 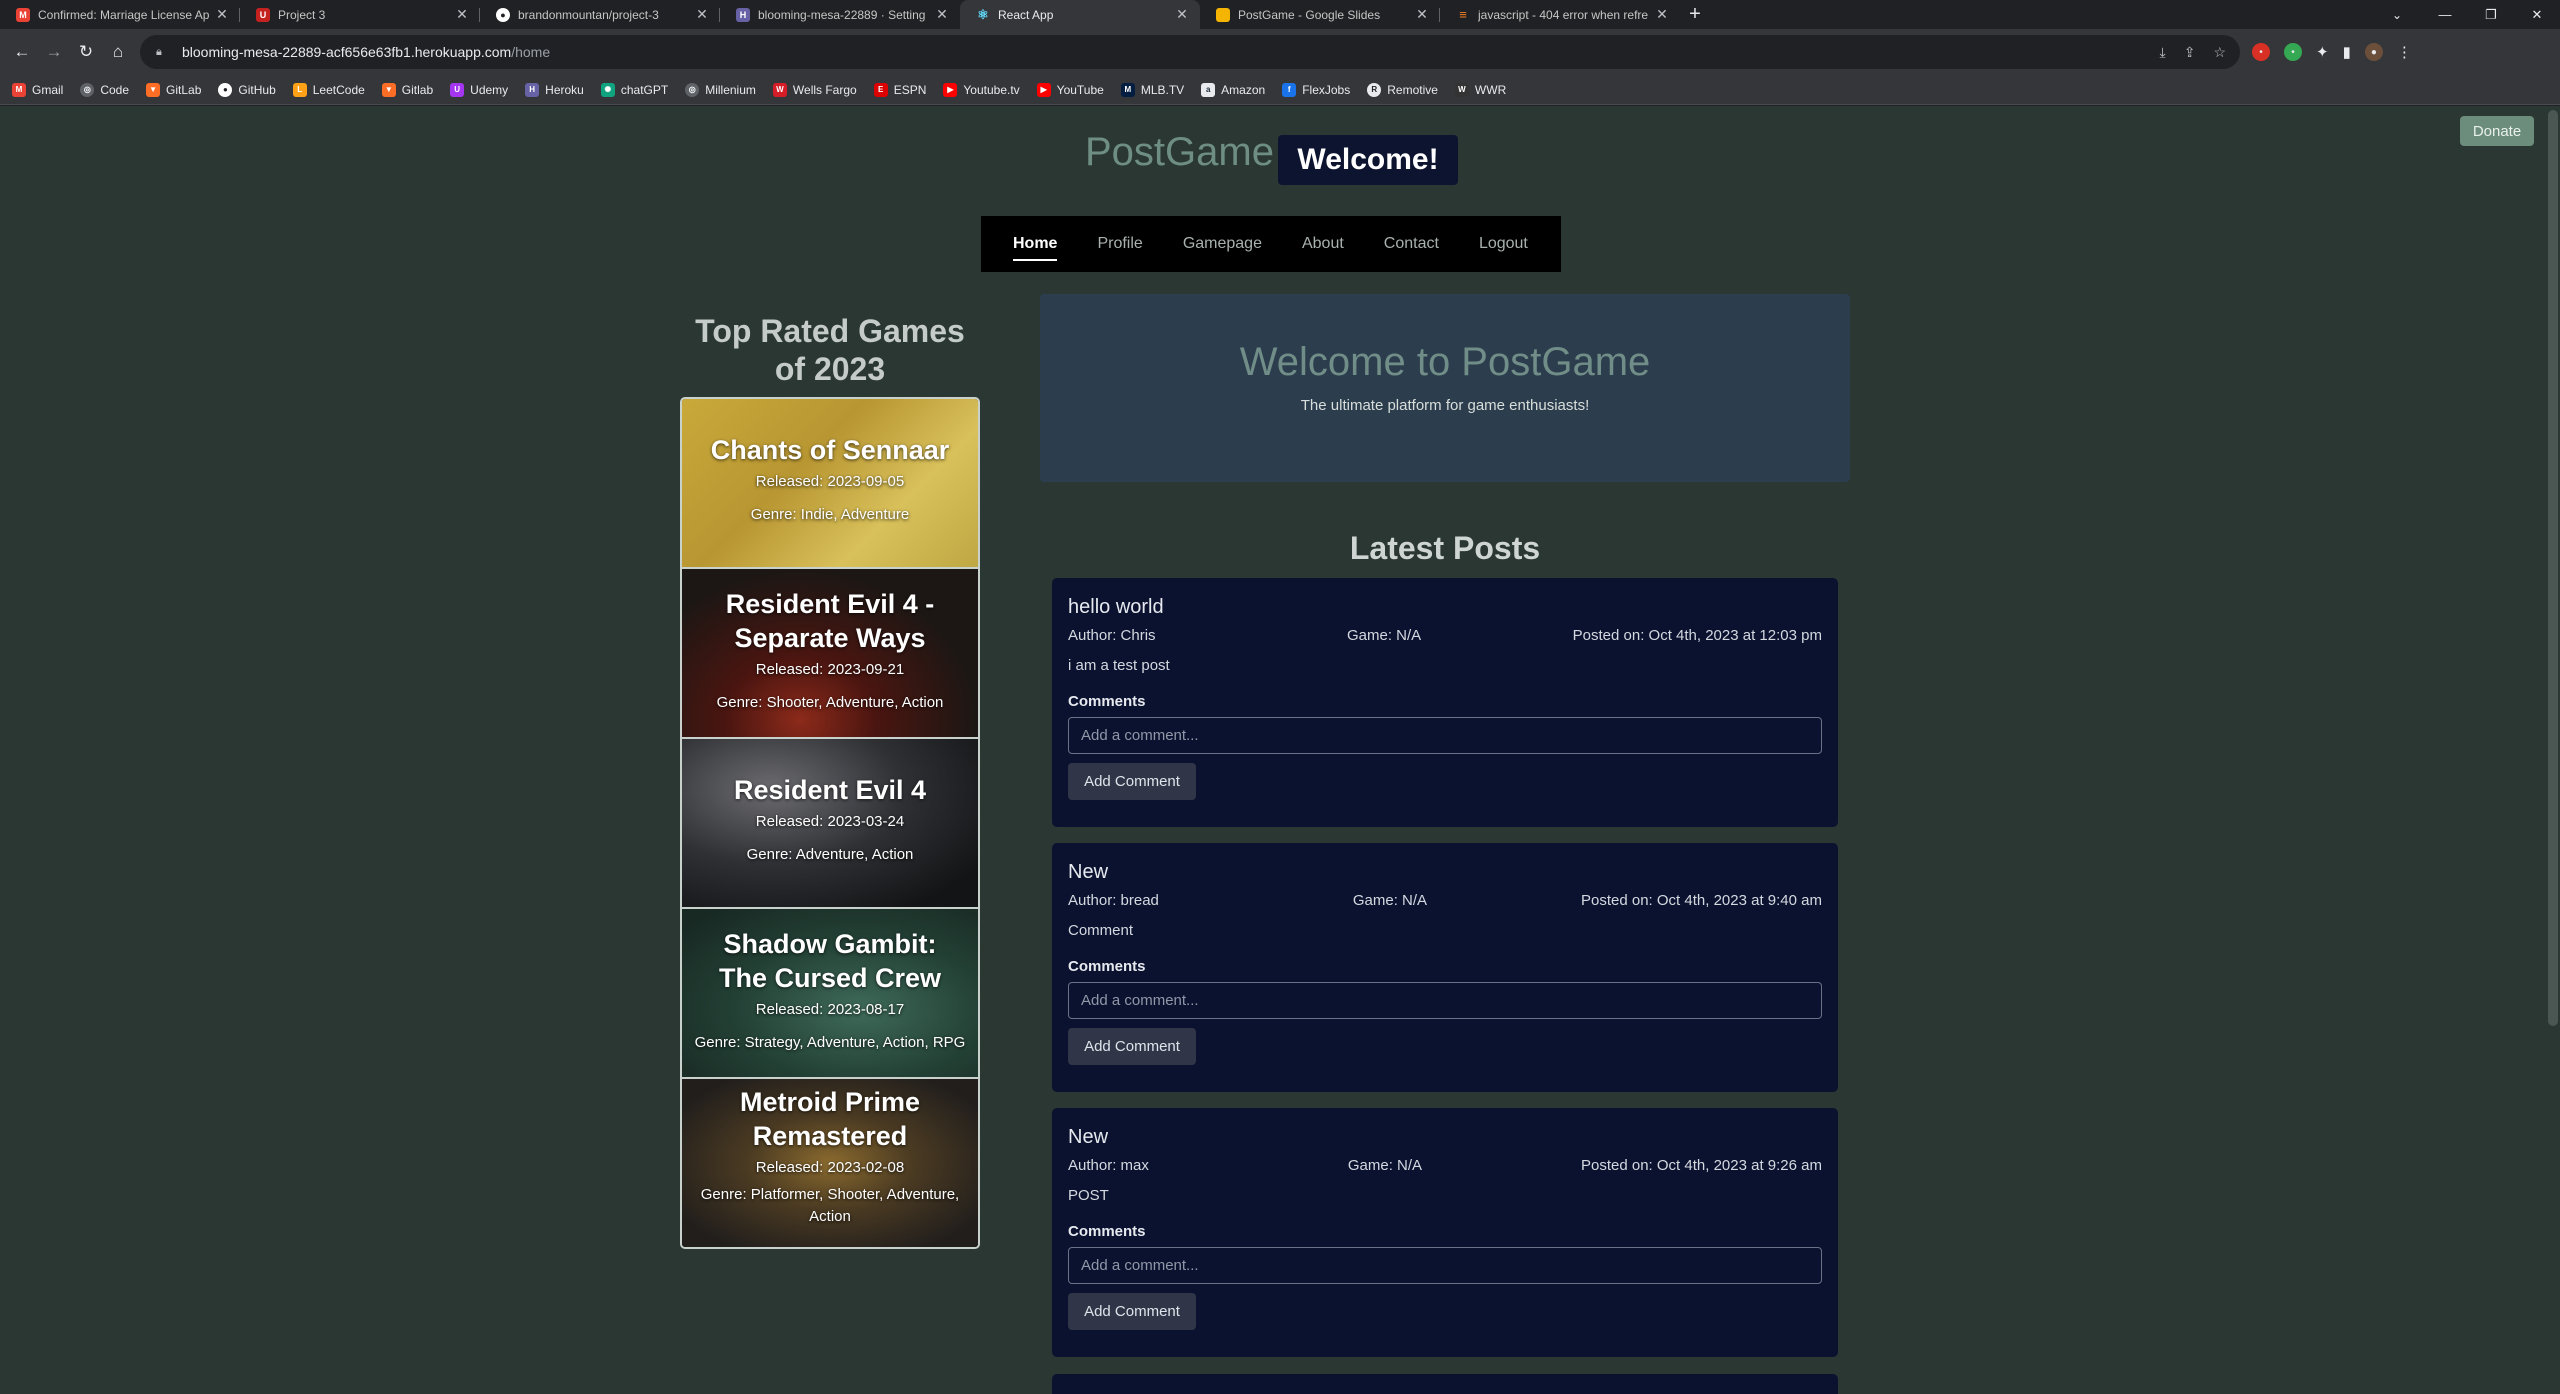 I want to click on bookmark-mlb-tv: M MLB.TV, so click(x=1152, y=89).